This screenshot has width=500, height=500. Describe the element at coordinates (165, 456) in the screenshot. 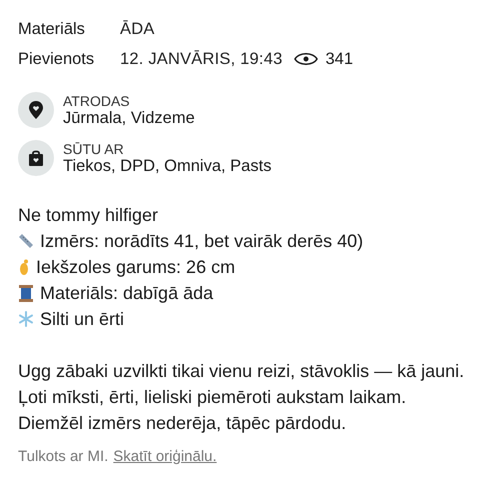

I see `view-original-link: Skatīt oriģinālu.` at that location.